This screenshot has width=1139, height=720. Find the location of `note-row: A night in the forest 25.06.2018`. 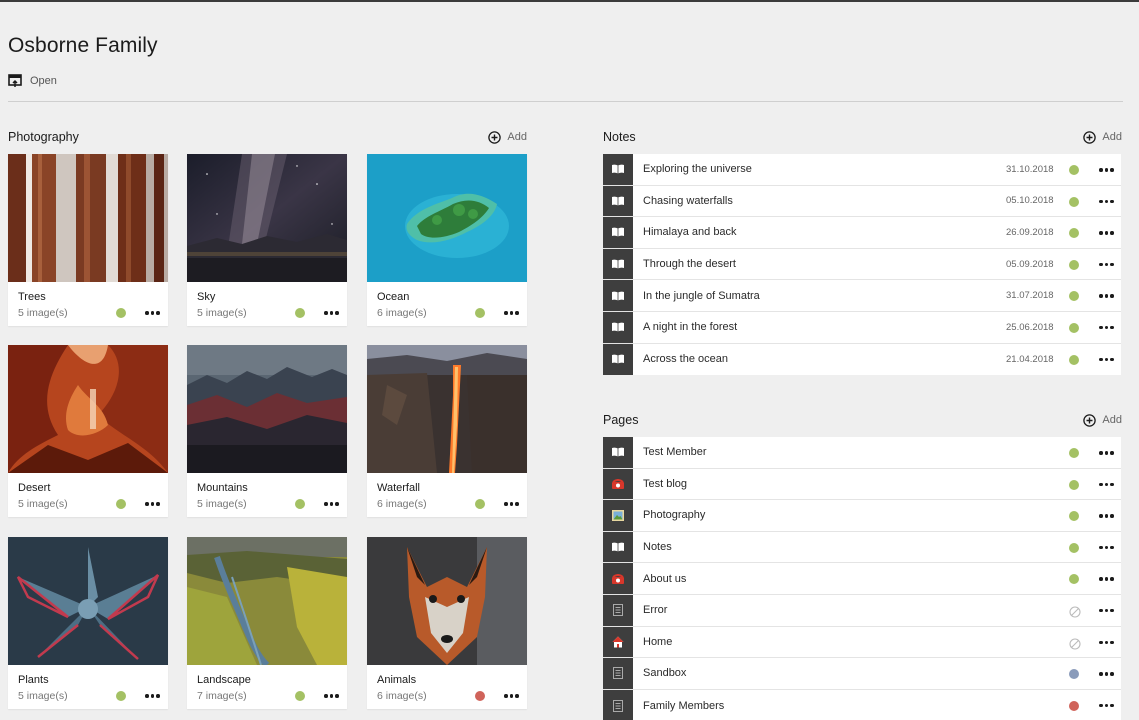

note-row: A night in the forest 25.06.2018 is located at coordinates (862, 327).